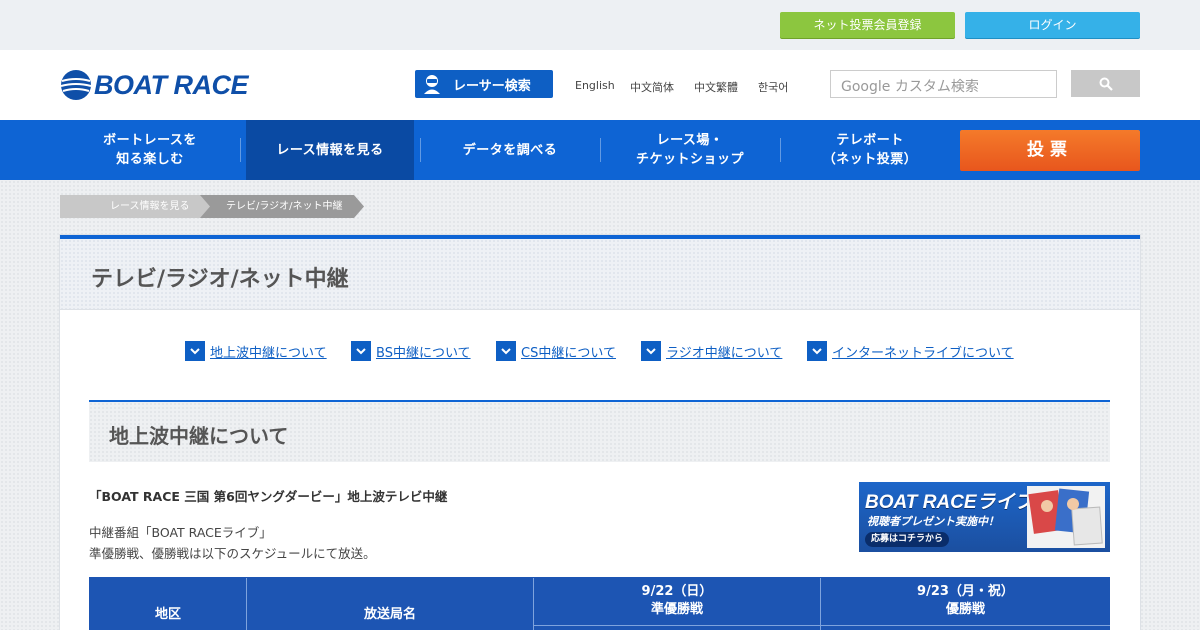 This screenshot has height=630, width=1200. I want to click on site-search-input: Google カスタム検索, so click(943, 84).